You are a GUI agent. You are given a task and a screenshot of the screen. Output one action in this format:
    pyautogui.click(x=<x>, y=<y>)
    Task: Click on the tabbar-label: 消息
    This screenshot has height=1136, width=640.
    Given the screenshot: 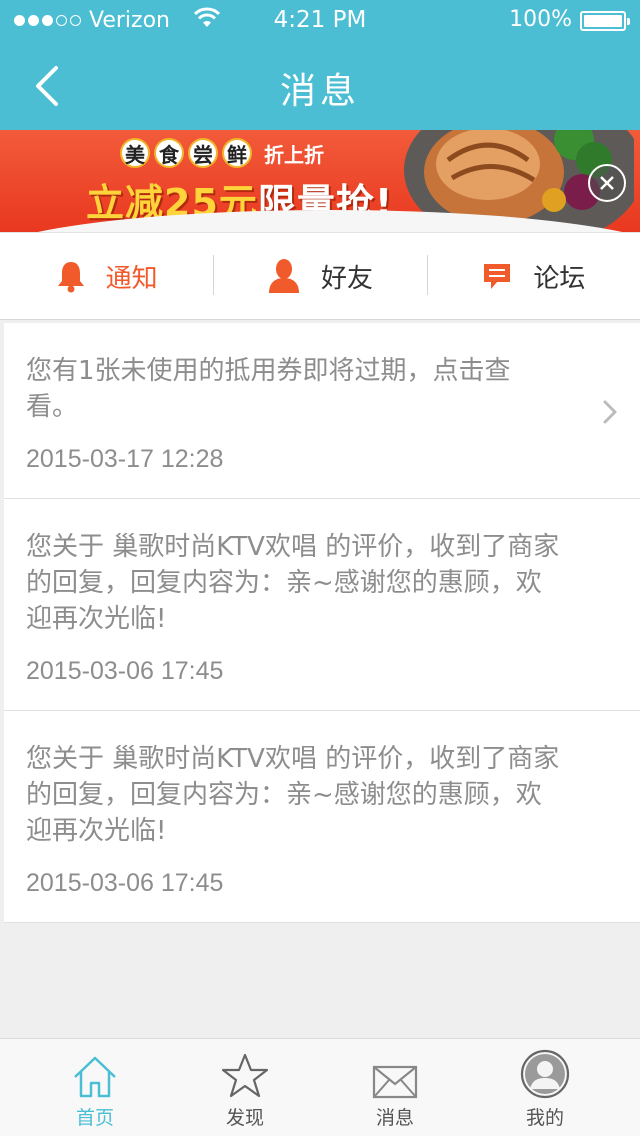 What is the action you would take?
    pyautogui.click(x=394, y=1118)
    